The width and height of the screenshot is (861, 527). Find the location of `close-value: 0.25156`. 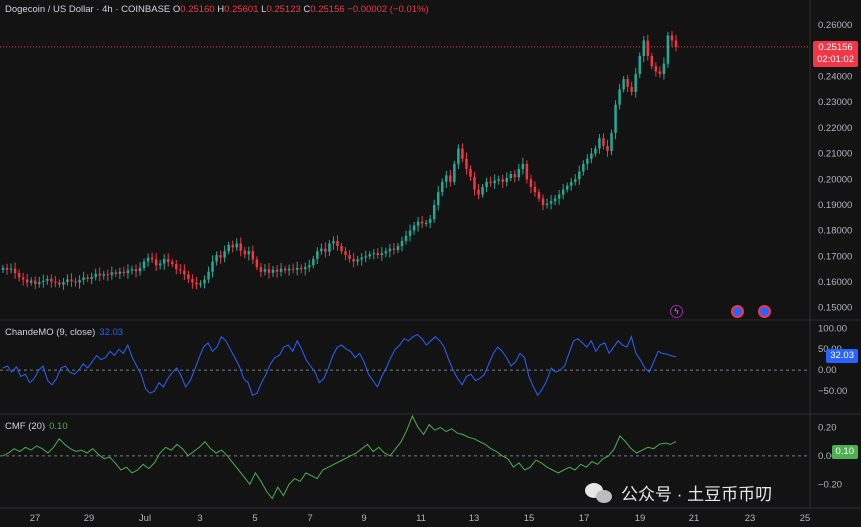

close-value: 0.25156 is located at coordinates (327, 9).